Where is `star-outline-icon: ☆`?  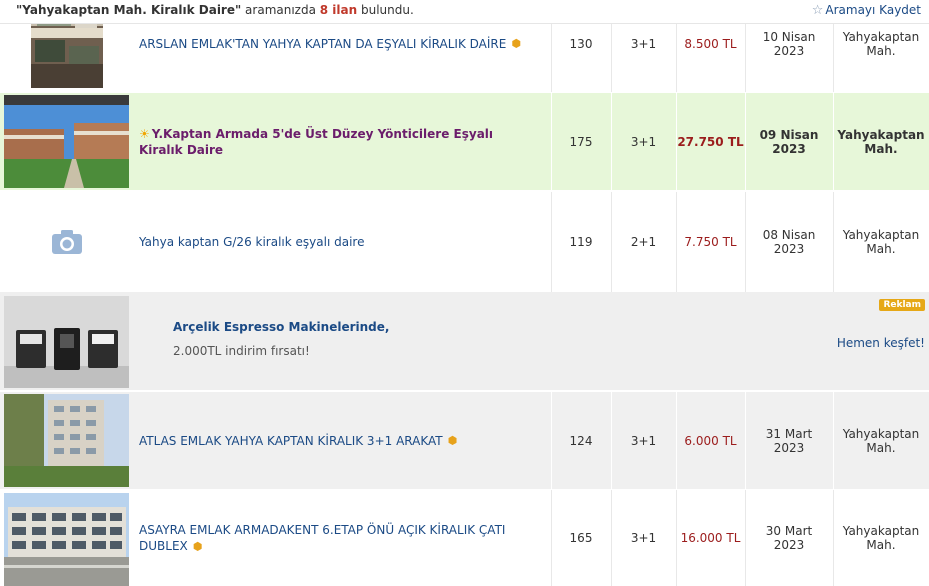 star-outline-icon: ☆ is located at coordinates (817, 10).